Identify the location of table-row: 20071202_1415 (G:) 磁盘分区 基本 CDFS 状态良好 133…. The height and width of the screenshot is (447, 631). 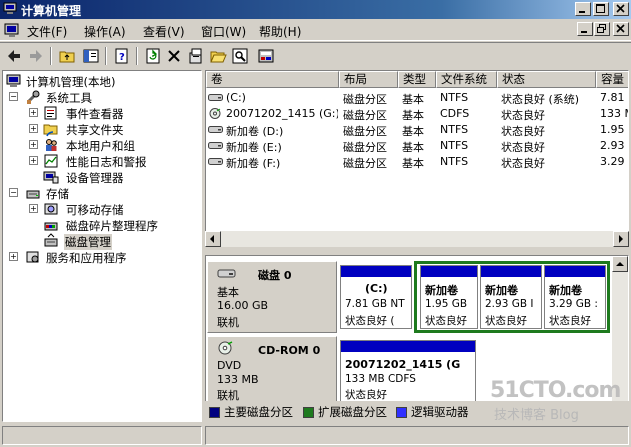
(417, 113).